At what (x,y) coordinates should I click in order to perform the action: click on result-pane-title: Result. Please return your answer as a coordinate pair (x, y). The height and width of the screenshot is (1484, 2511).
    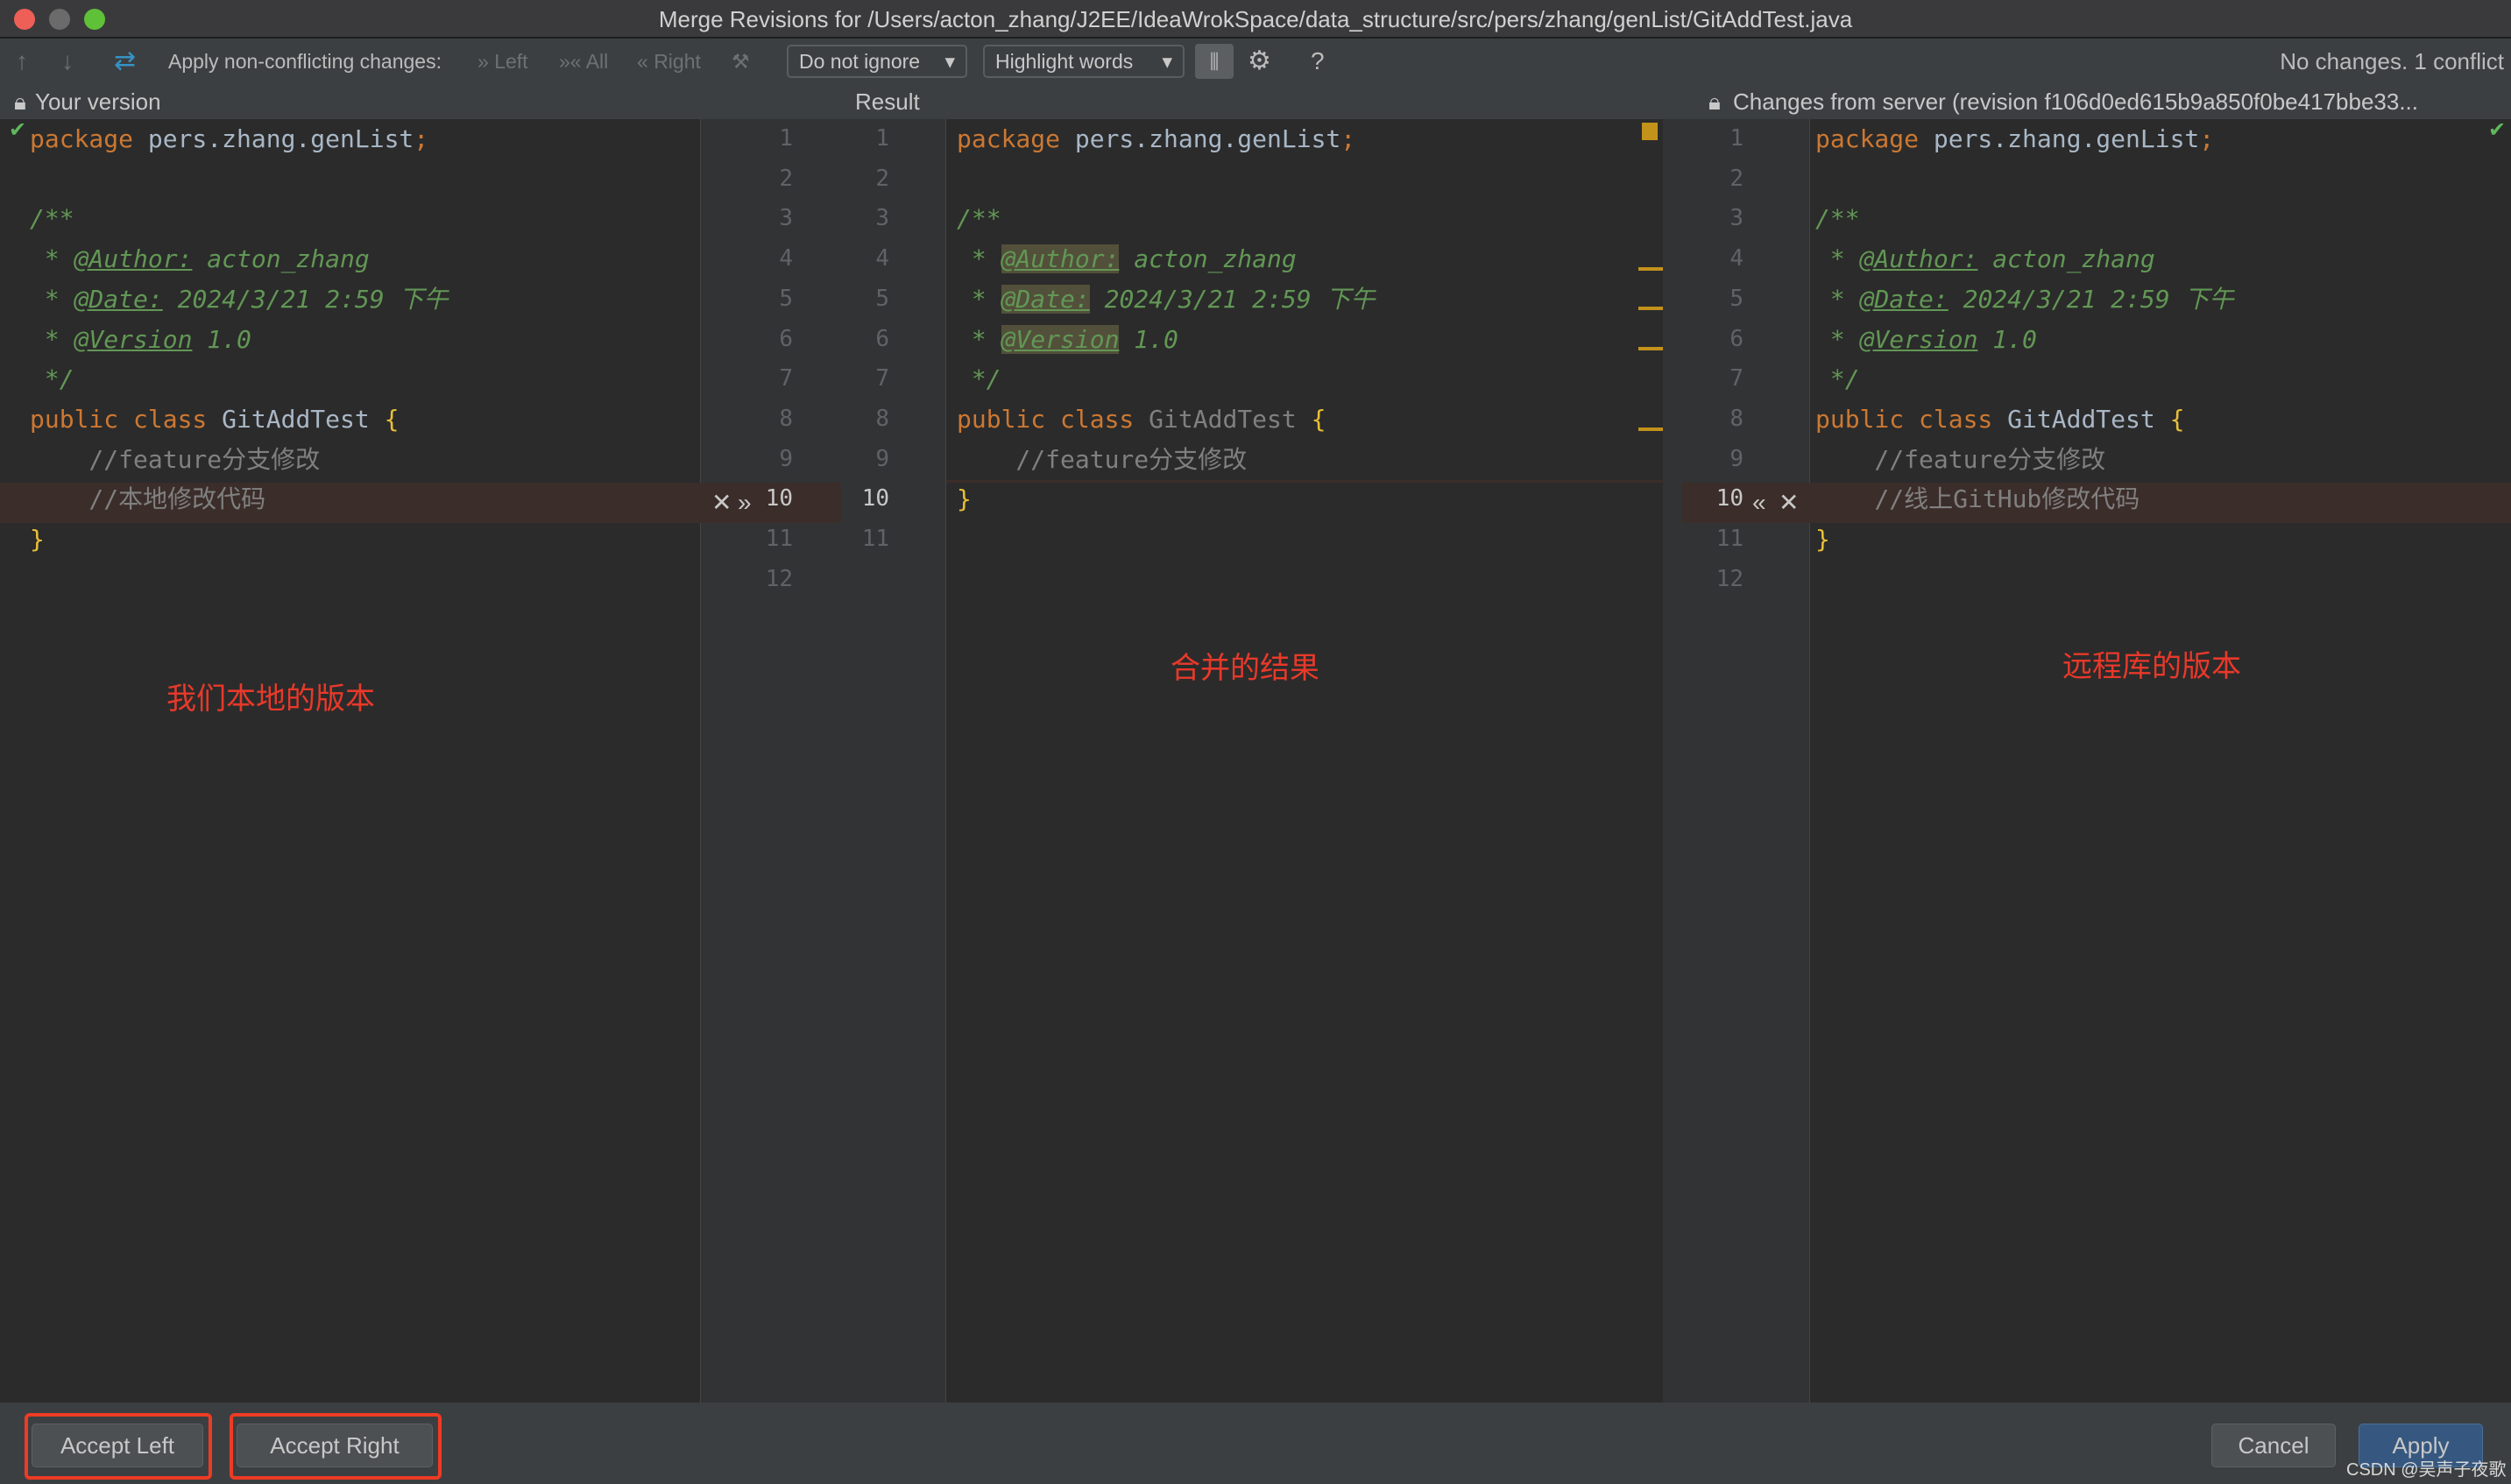
    Looking at the image, I should click on (887, 101).